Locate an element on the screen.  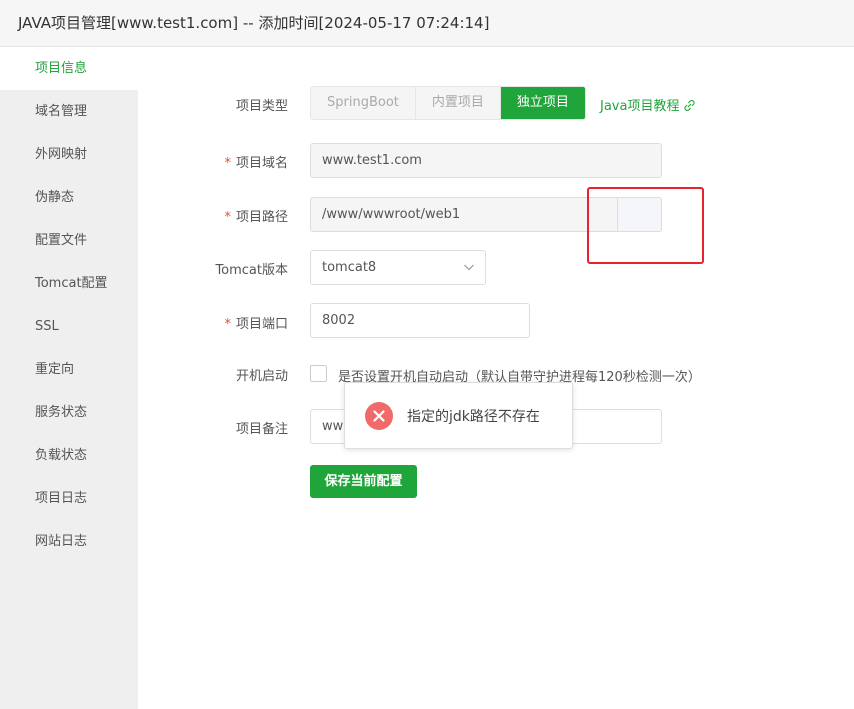
tomcat-version-value: tomcat8 is located at coordinates (349, 267).